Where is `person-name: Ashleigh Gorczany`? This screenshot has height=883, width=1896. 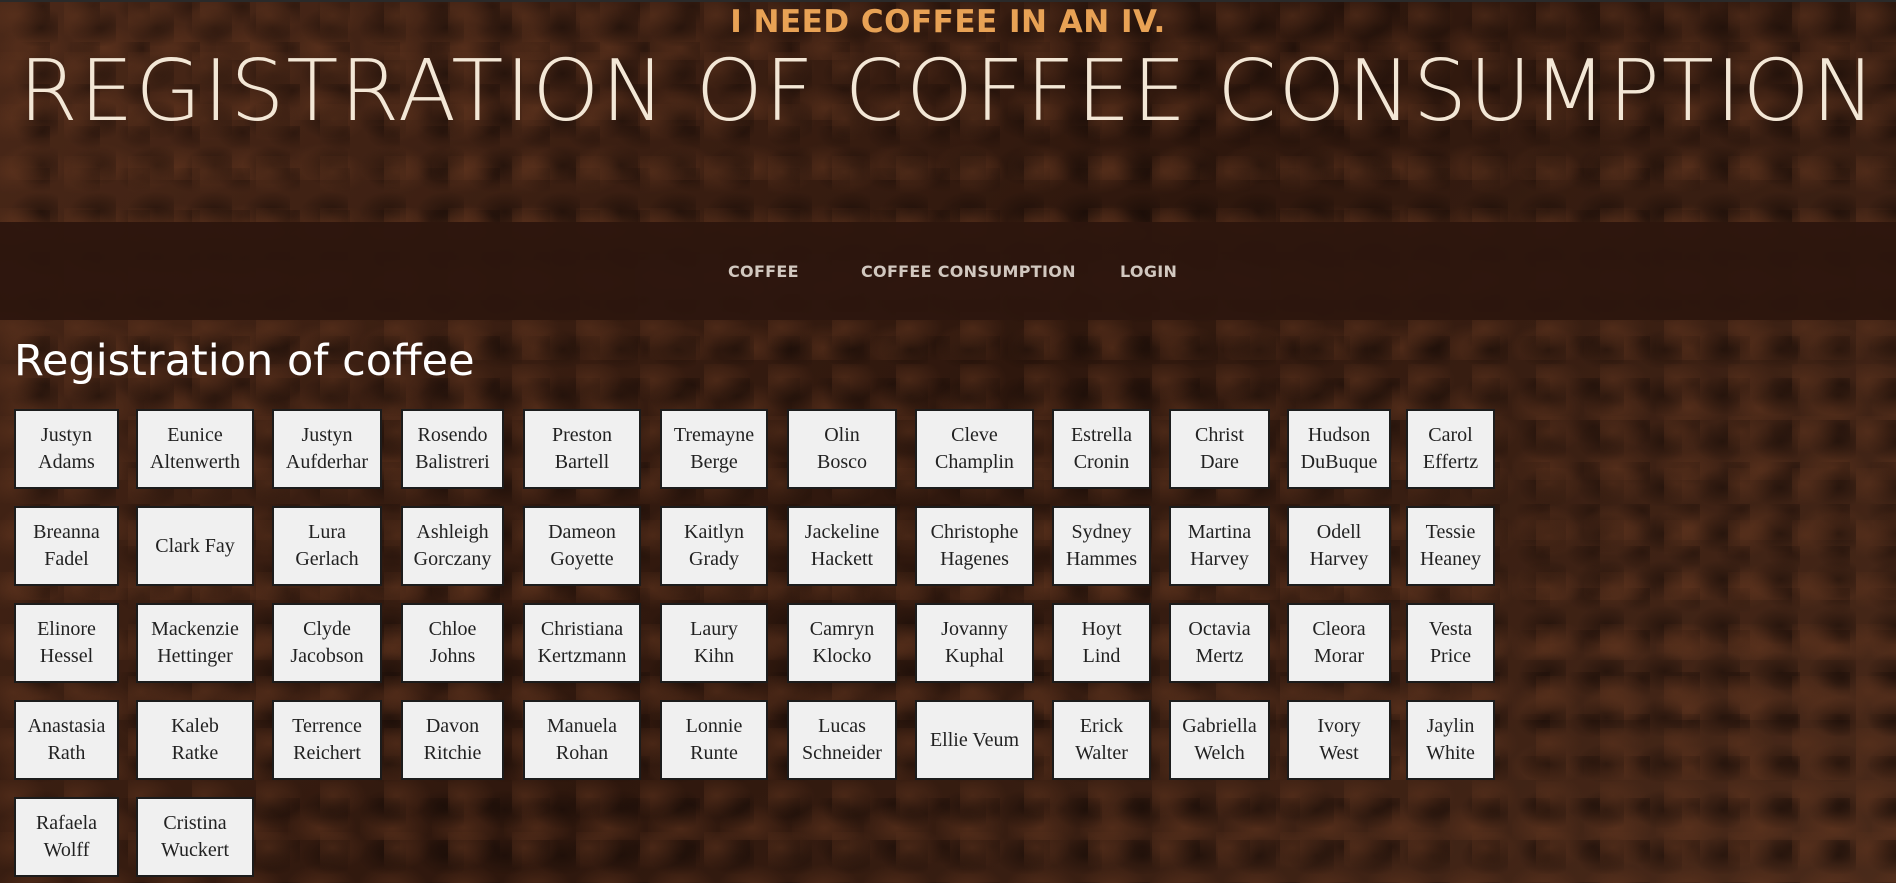
person-name: Ashleigh Gorczany is located at coordinates (453, 546).